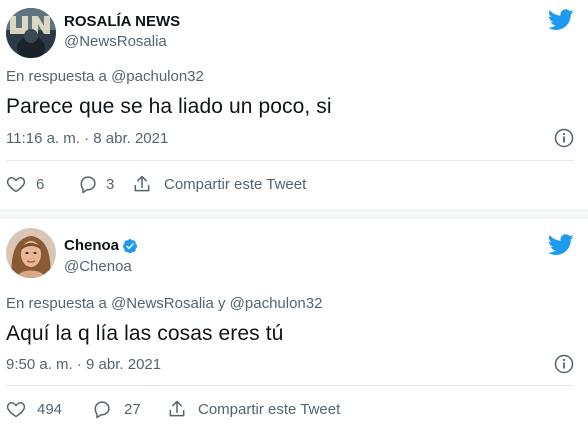 The height and width of the screenshot is (425, 588). I want to click on like-count: 6, so click(57, 184).